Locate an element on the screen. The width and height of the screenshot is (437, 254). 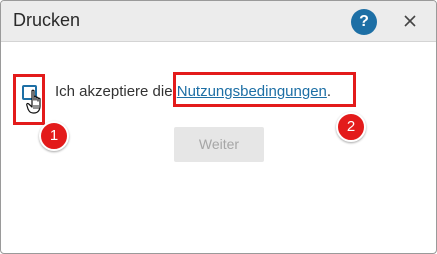
continue-button: Weiter is located at coordinates (219, 144).